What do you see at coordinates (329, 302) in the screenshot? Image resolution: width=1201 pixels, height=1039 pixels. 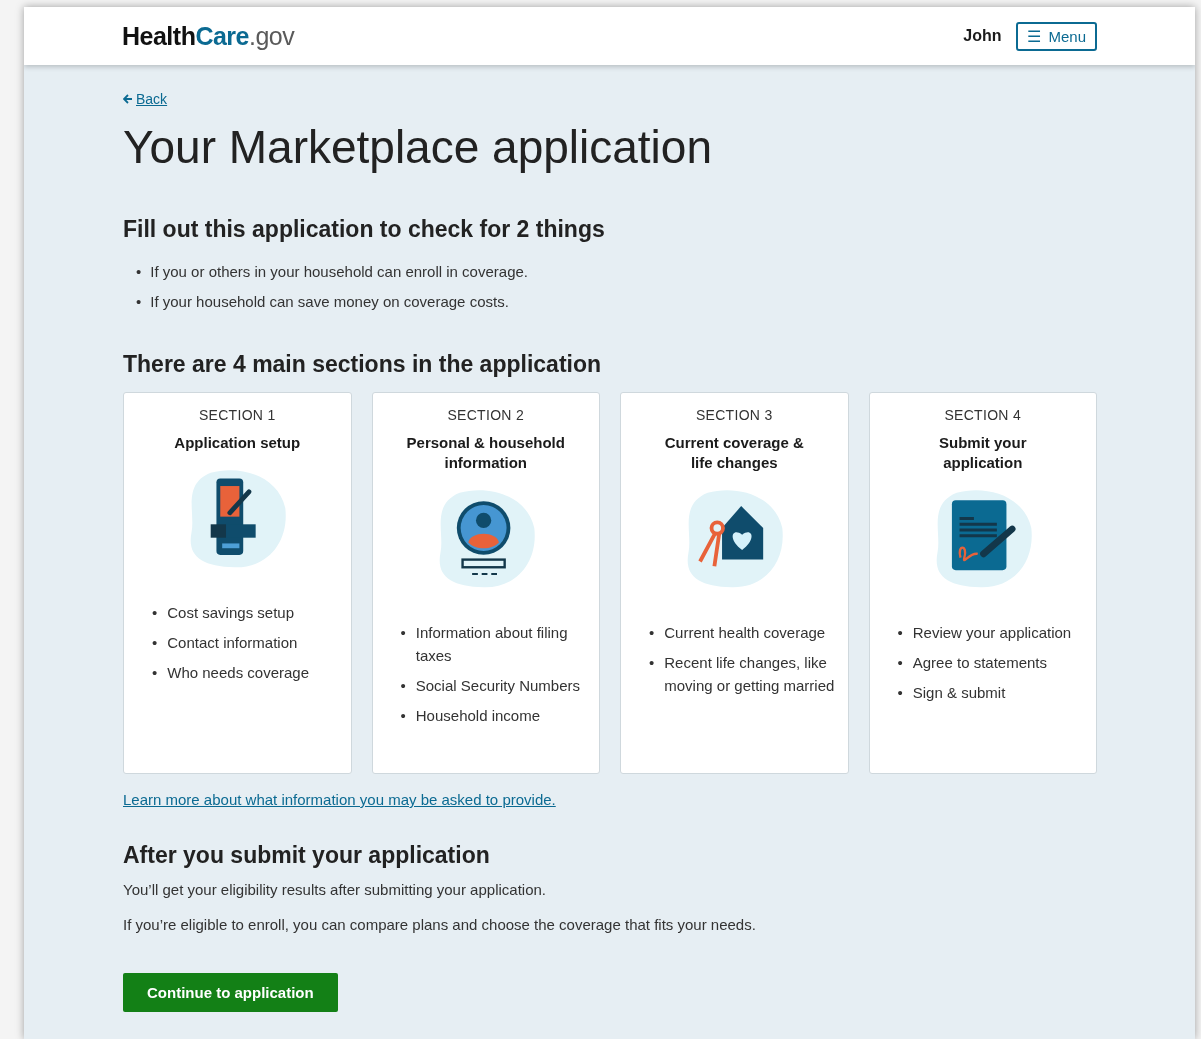 I see `bullet-item: If your household can save money on coverage costs.` at bounding box center [329, 302].